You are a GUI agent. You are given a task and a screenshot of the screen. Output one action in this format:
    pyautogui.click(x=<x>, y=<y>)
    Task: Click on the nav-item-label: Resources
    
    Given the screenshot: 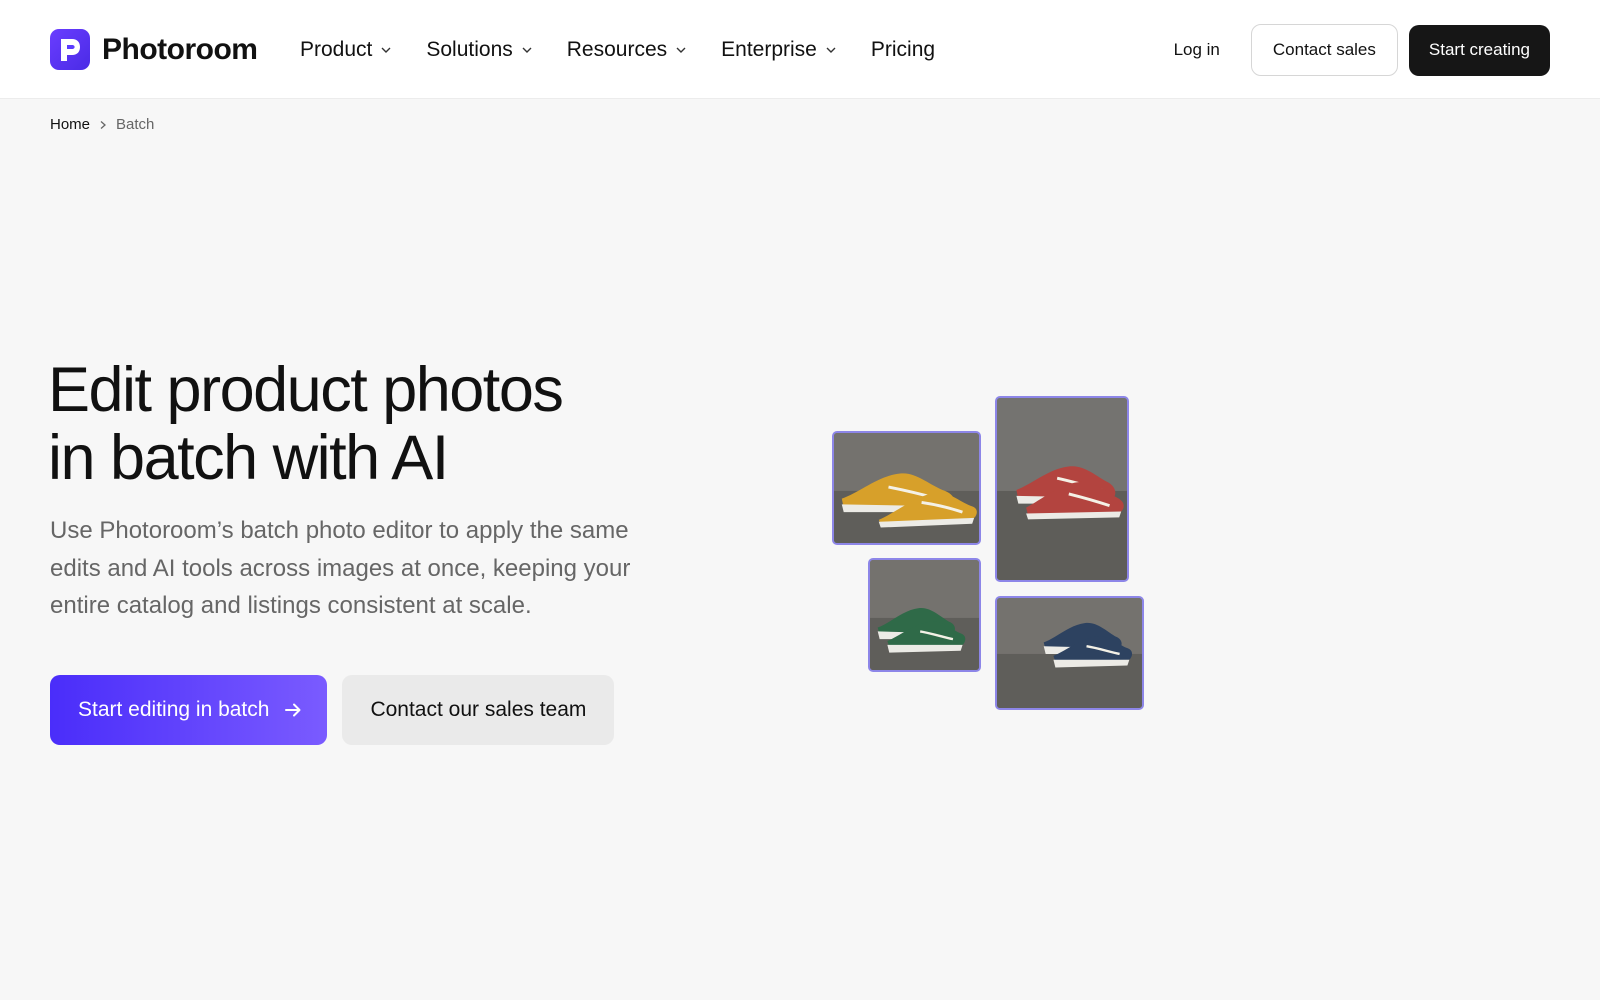 What is the action you would take?
    pyautogui.click(x=617, y=49)
    